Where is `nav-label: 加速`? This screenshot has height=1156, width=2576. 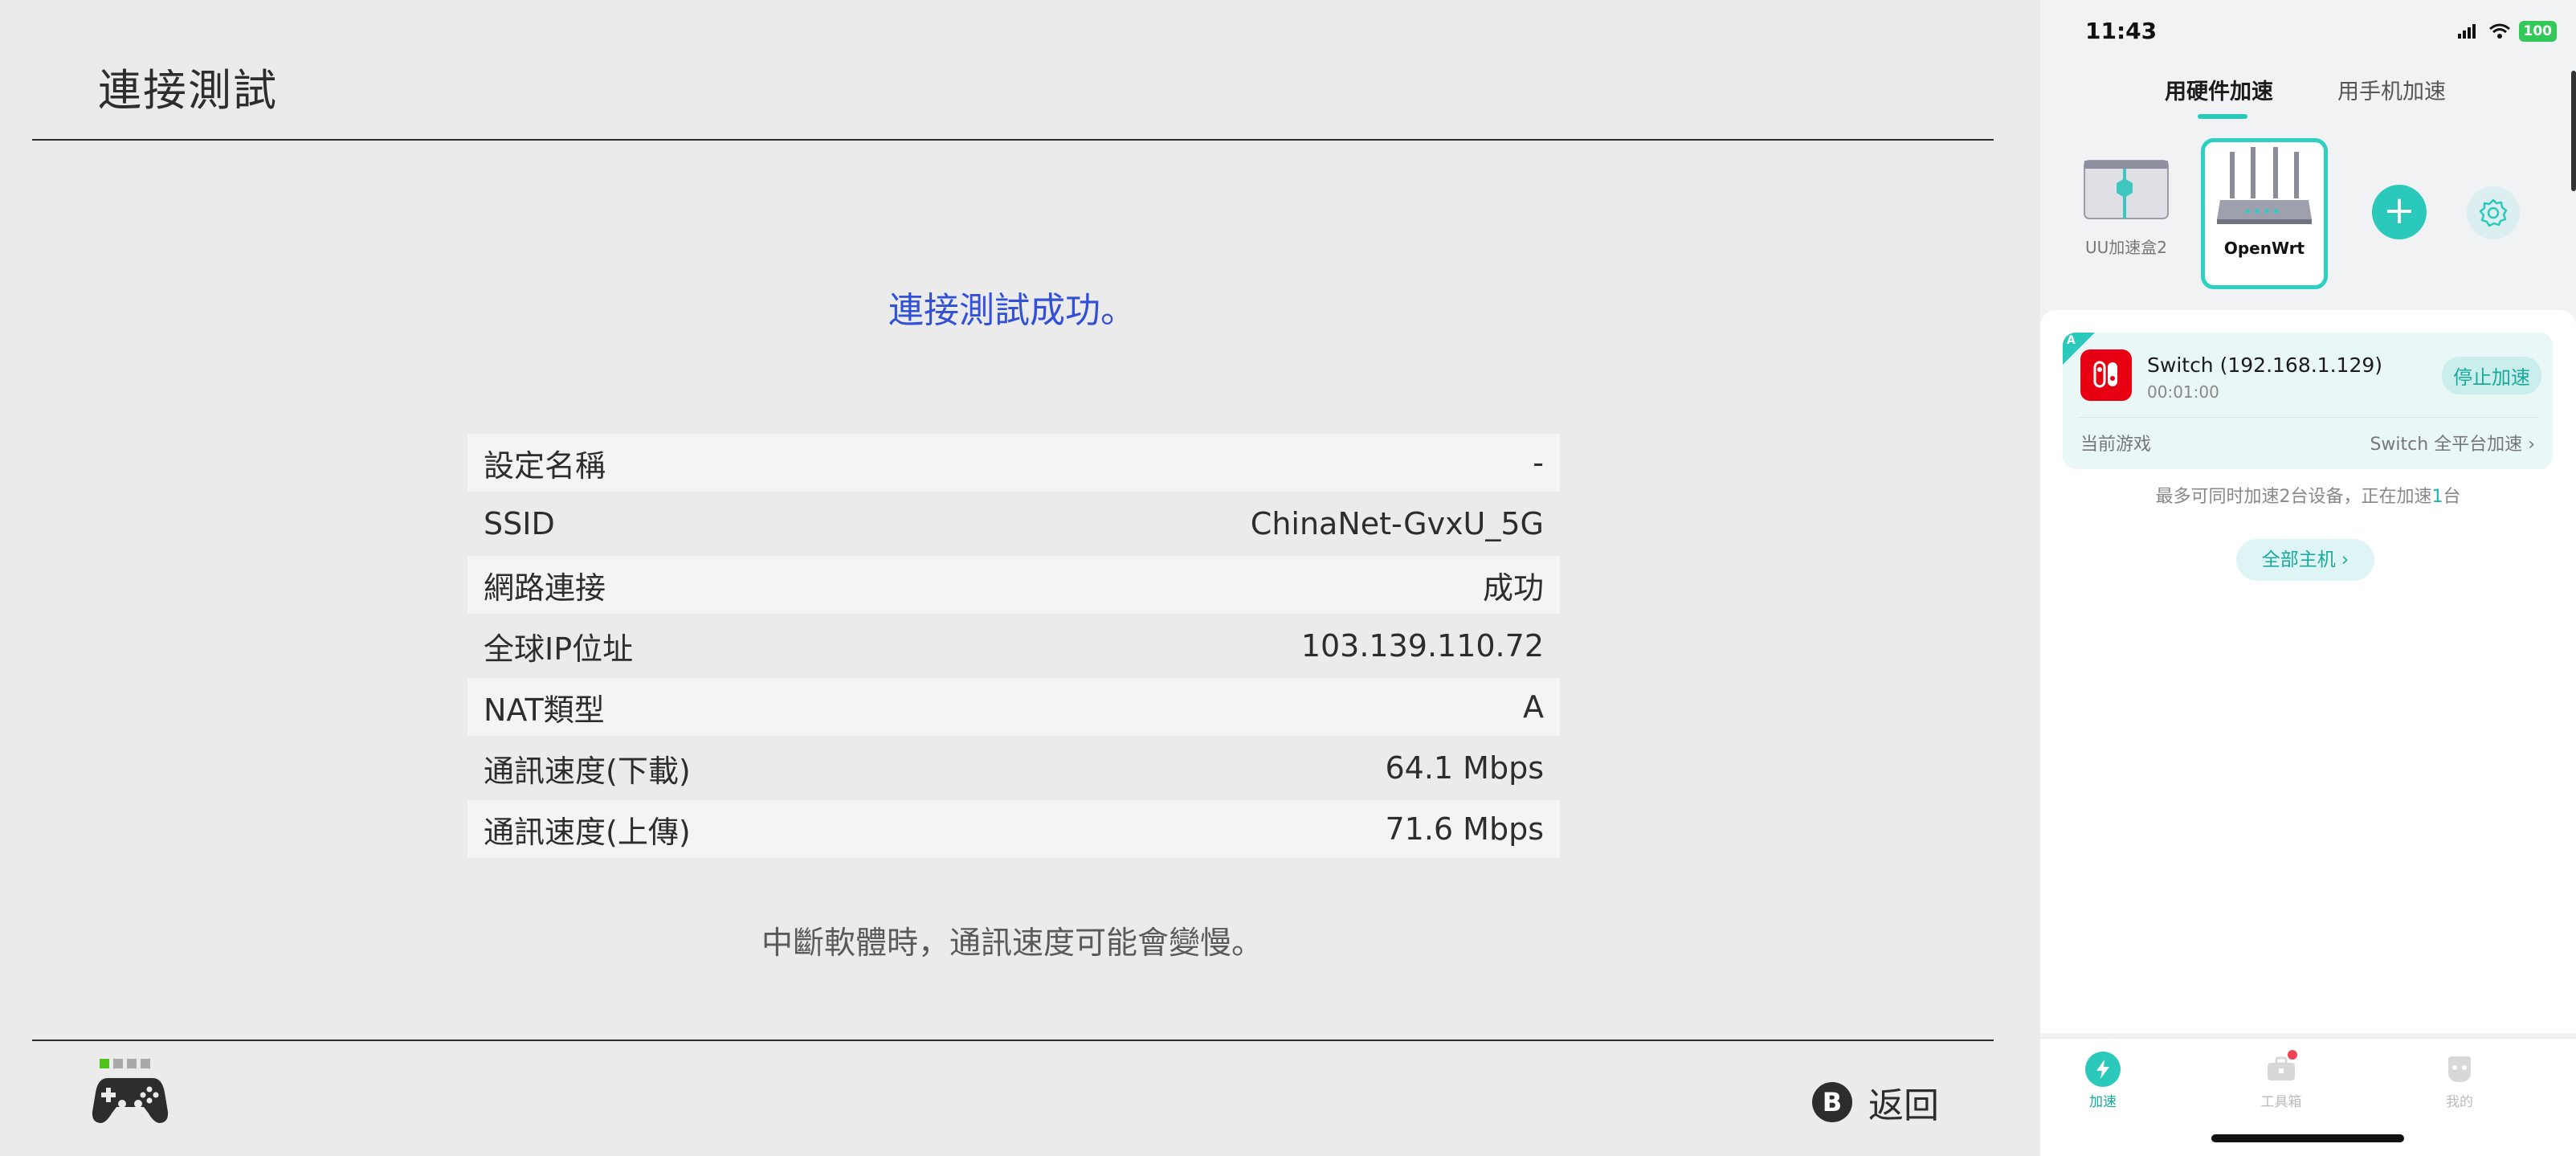 nav-label: 加速 is located at coordinates (2103, 1102).